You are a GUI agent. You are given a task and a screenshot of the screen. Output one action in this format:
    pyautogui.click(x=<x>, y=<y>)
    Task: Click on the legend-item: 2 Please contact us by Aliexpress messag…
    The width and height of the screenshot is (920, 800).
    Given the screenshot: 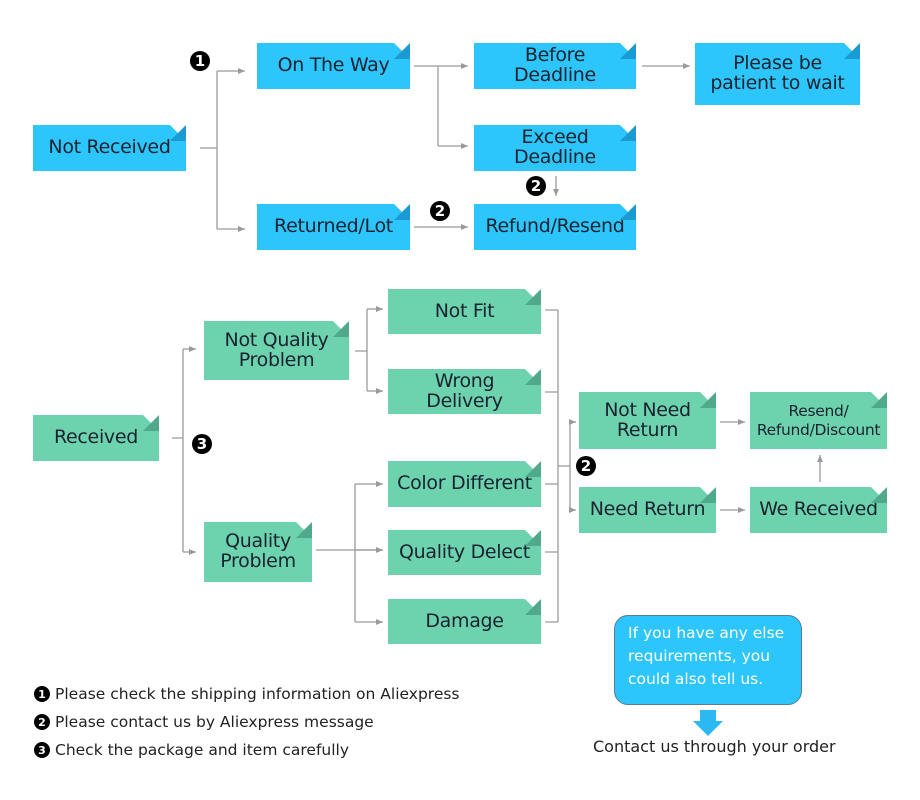 What is the action you would take?
    pyautogui.click(x=204, y=722)
    